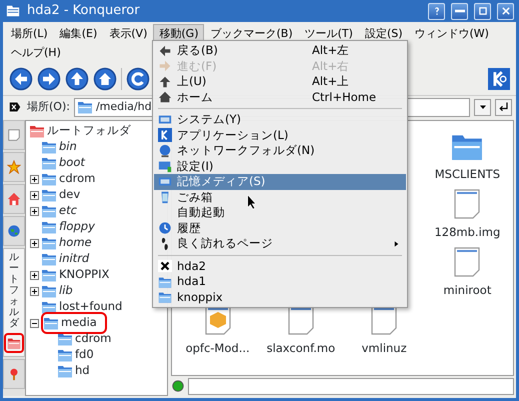  I want to click on minimize-button, so click(459, 11).